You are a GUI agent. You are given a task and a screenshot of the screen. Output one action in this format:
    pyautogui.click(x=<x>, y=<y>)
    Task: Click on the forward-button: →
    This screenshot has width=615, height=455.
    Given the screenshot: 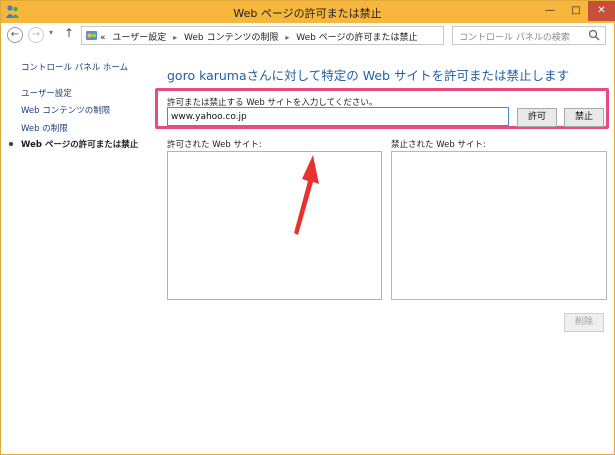 What is the action you would take?
    pyautogui.click(x=36, y=35)
    